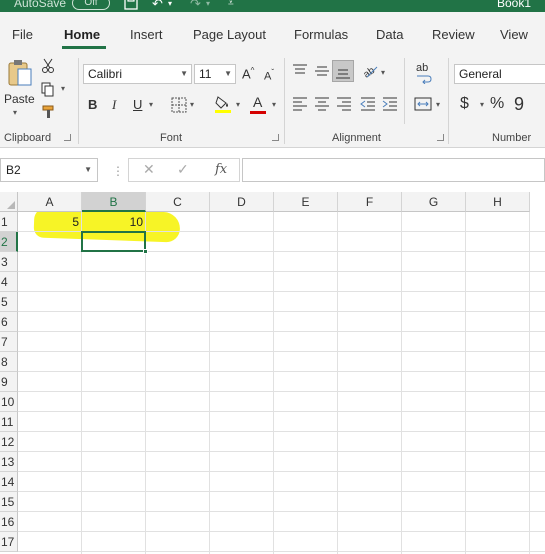  Describe the element at coordinates (9, 322) in the screenshot. I see `row-header-6: 6` at that location.